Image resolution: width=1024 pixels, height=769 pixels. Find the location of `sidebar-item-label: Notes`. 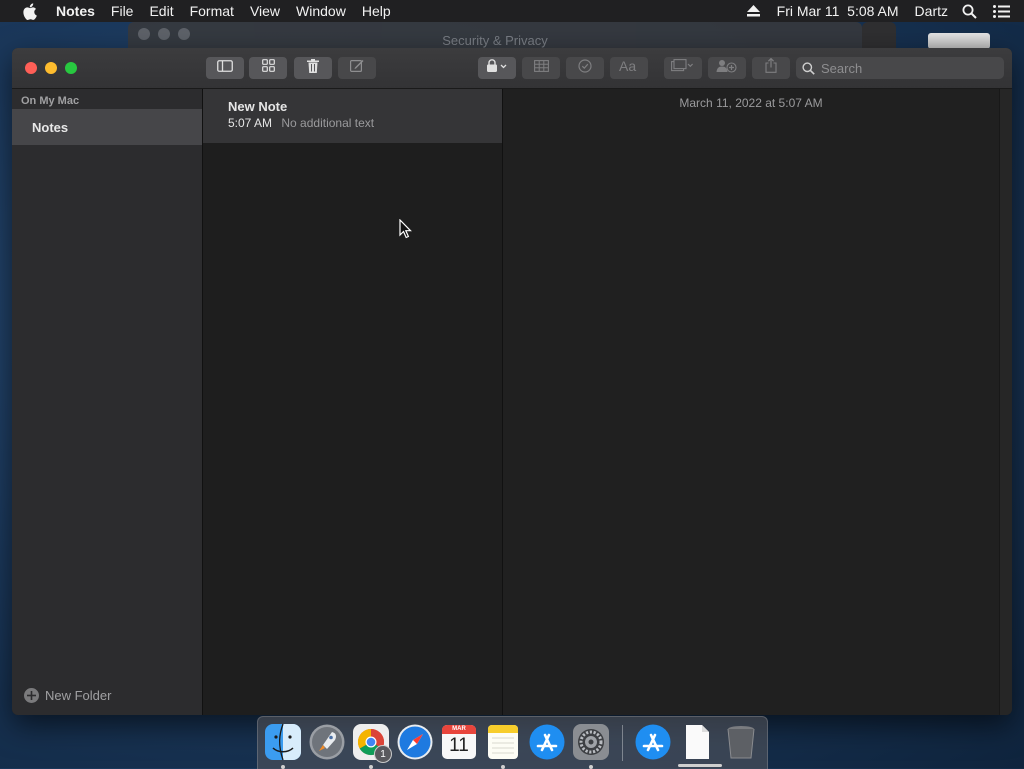

sidebar-item-label: Notes is located at coordinates (50, 127).